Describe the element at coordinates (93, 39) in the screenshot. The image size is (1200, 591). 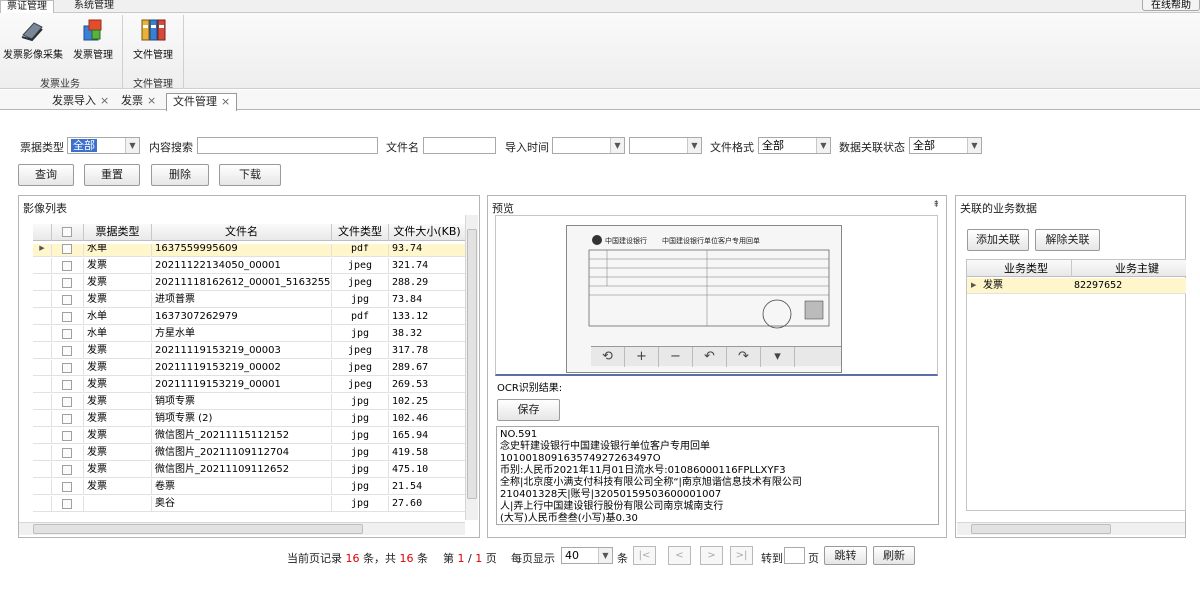
I see `invoice-management-button: 发票管理` at that location.